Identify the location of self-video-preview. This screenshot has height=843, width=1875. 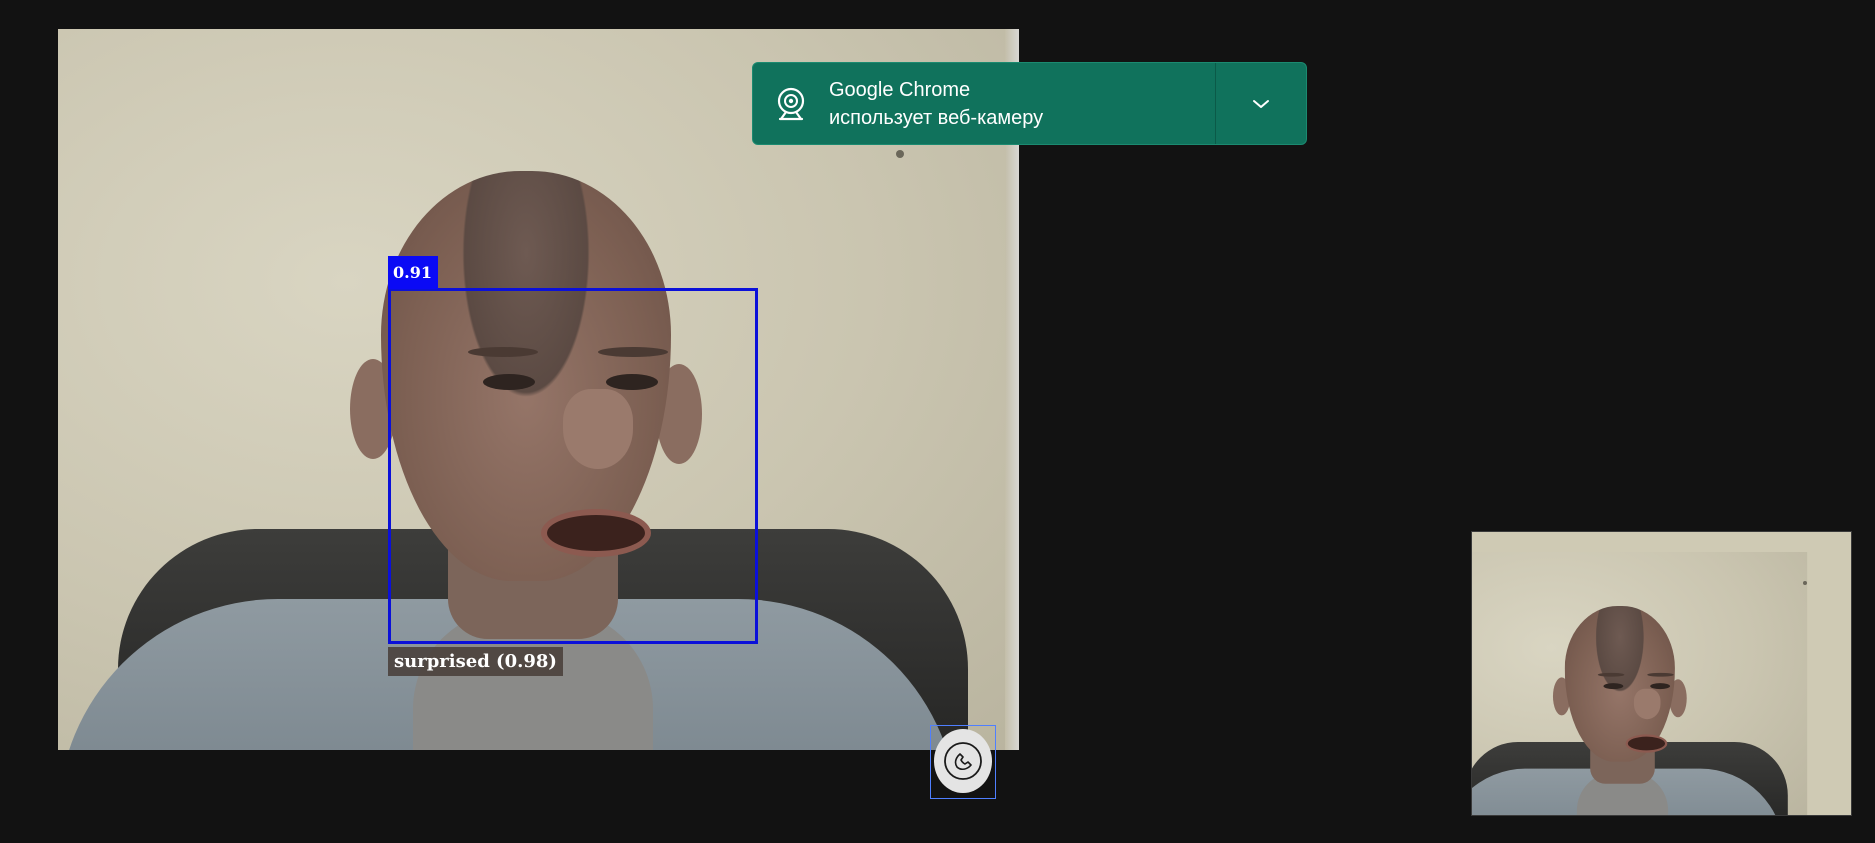
(1661, 673).